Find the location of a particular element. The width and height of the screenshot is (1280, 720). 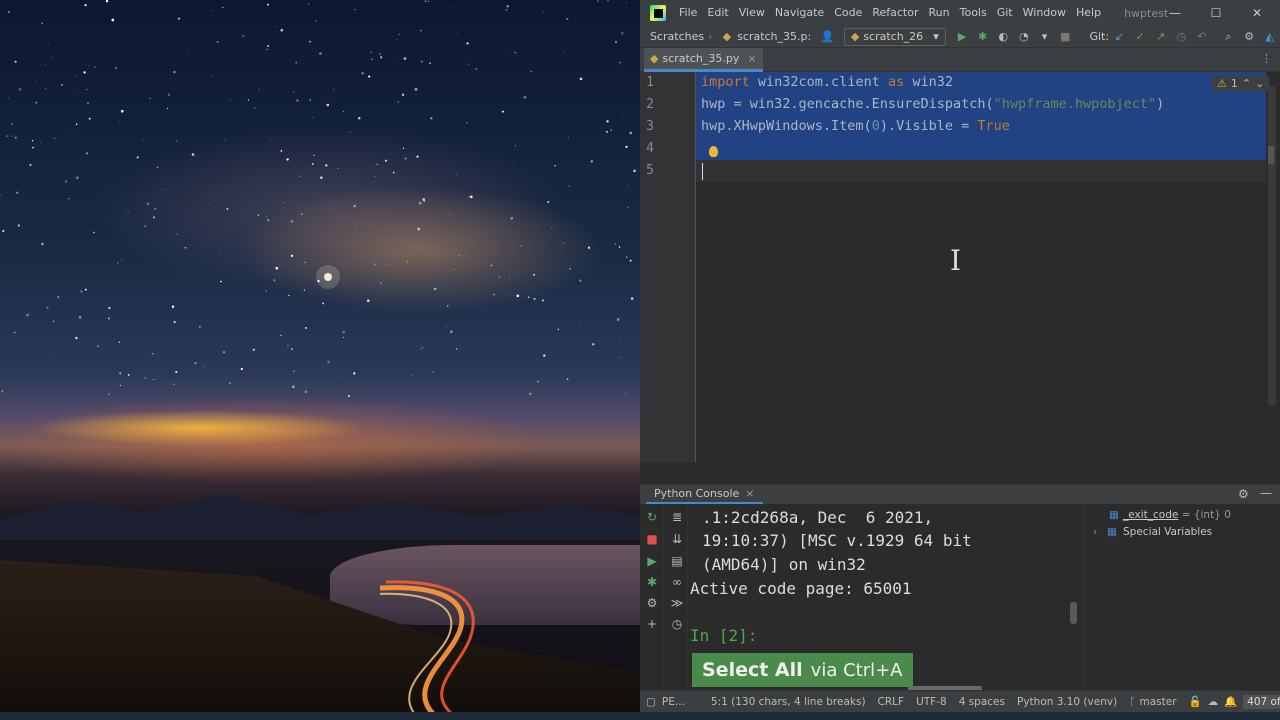

special-variables-item: Special Variables is located at coordinates (1167, 532).